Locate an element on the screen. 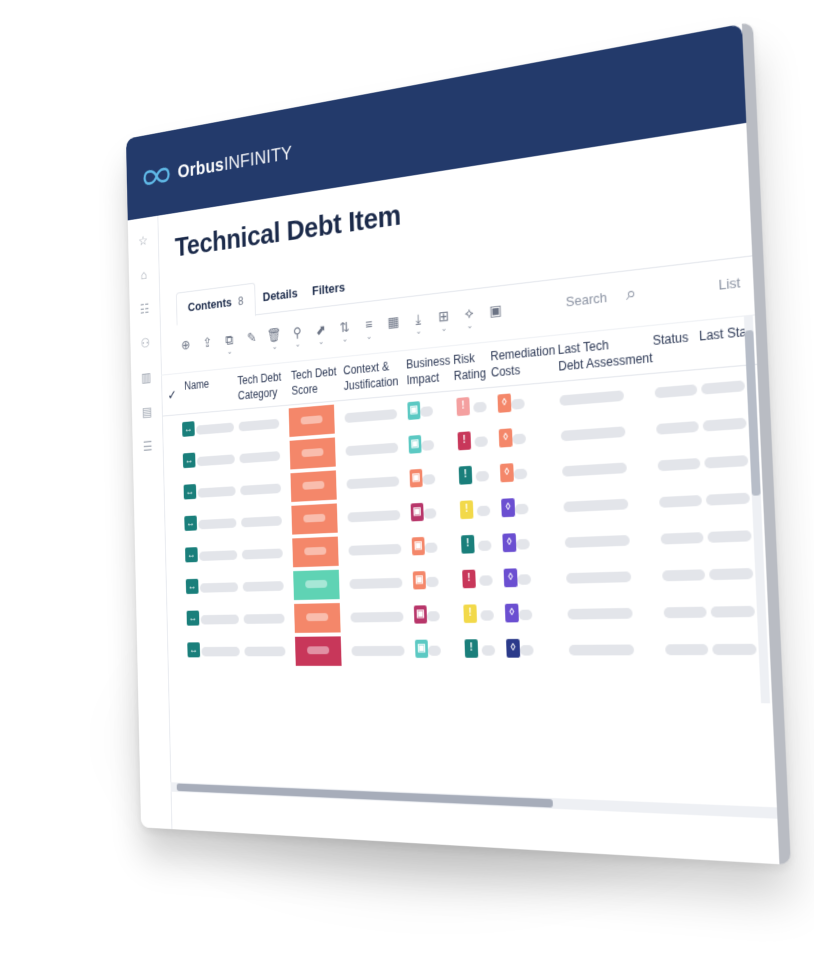 The height and width of the screenshot is (968, 814). column-header: Status is located at coordinates (670, 339).